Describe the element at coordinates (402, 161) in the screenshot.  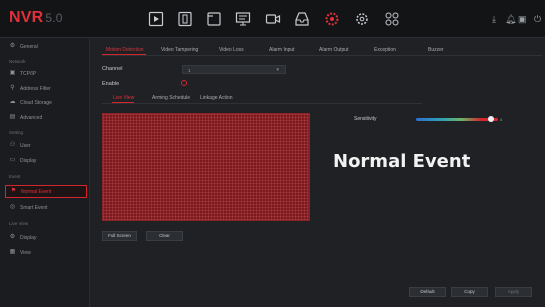
I see `overlay-caption: Normal Event` at that location.